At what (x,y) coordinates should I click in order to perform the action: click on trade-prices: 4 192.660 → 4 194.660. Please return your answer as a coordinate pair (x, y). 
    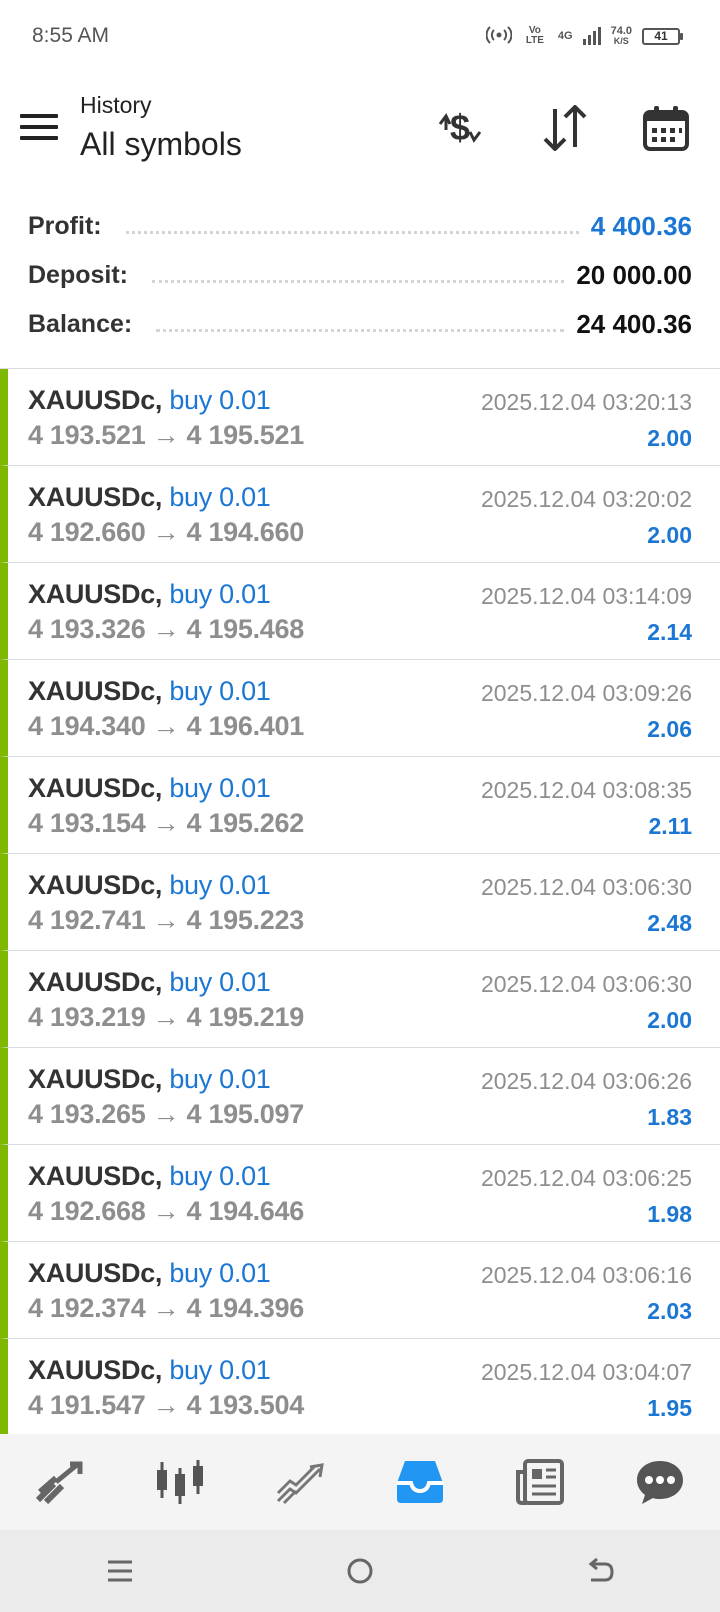
    Looking at the image, I should click on (166, 532).